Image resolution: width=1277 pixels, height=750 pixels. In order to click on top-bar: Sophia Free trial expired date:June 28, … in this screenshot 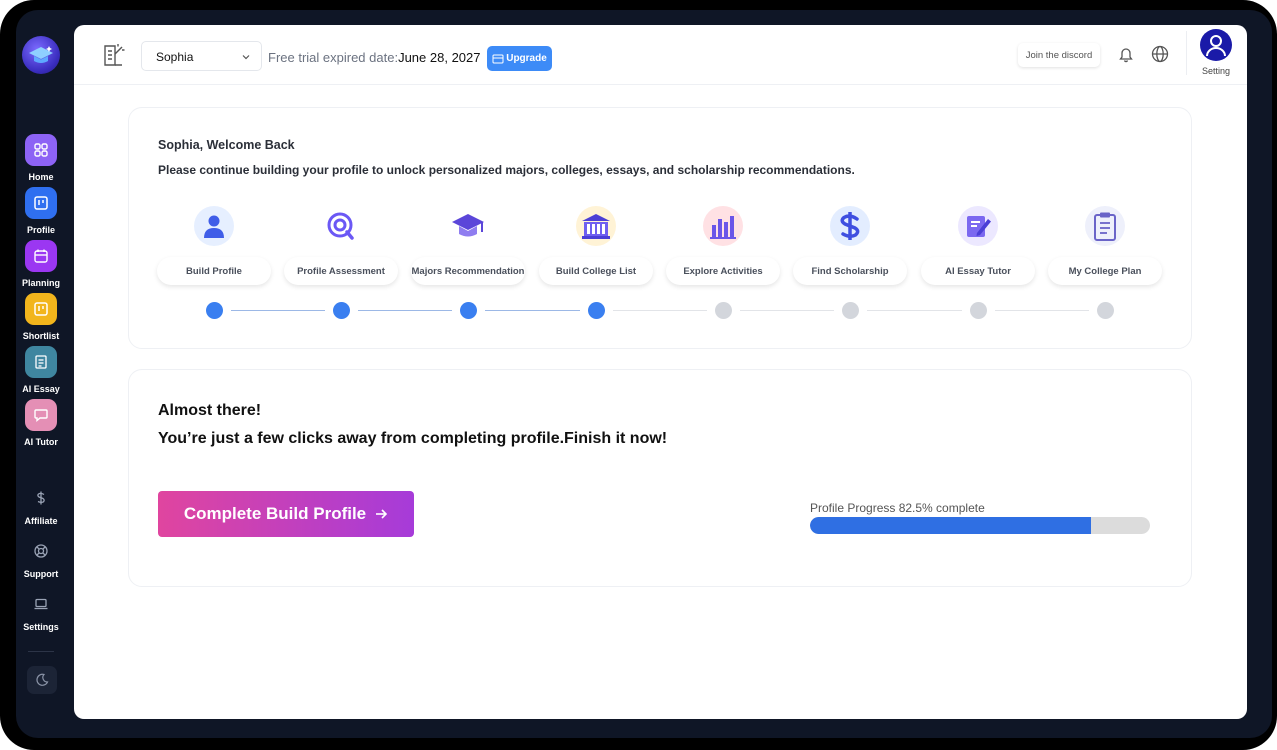, I will do `click(660, 55)`.